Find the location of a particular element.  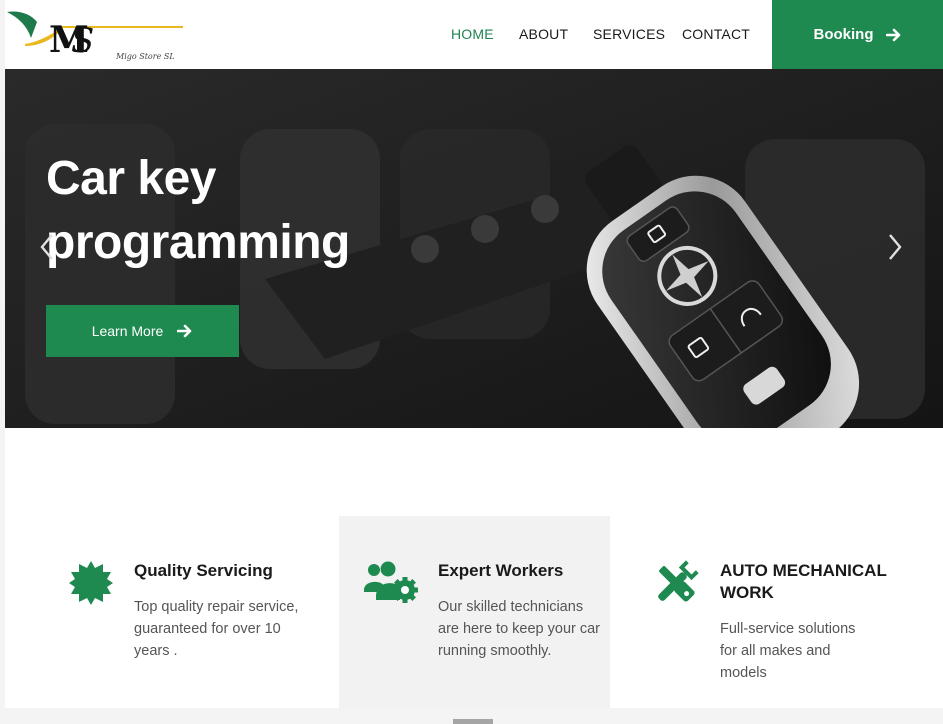

feature-title: Expert Workers is located at coordinates (501, 570).